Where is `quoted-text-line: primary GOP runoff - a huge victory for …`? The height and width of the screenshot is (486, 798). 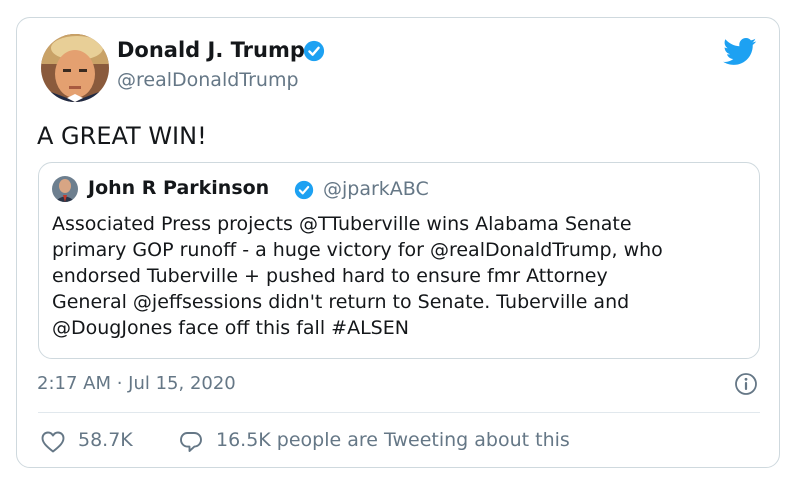 quoted-text-line: primary GOP runoff - a huge victory for … is located at coordinates (357, 250).